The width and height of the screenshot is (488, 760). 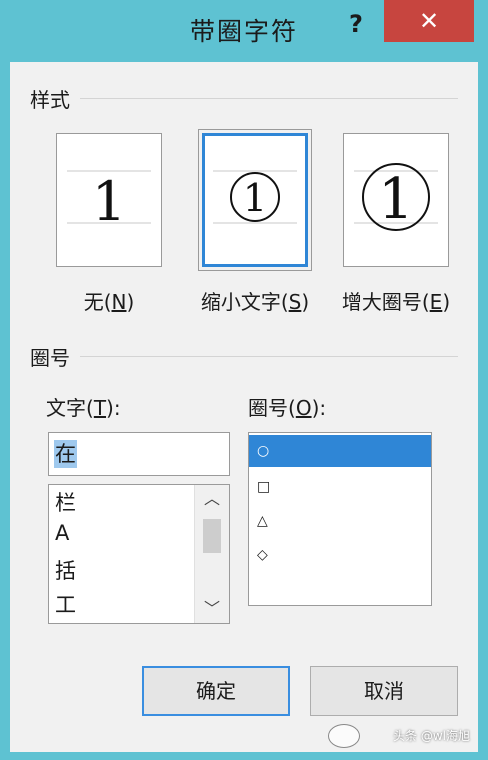 I want to click on circle-list: ○ □ △ ◇, so click(x=340, y=519).